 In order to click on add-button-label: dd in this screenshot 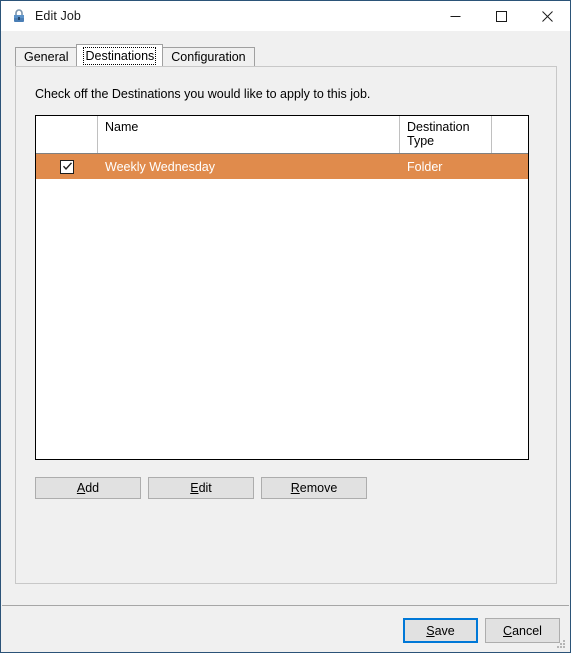, I will do `click(92, 488)`.